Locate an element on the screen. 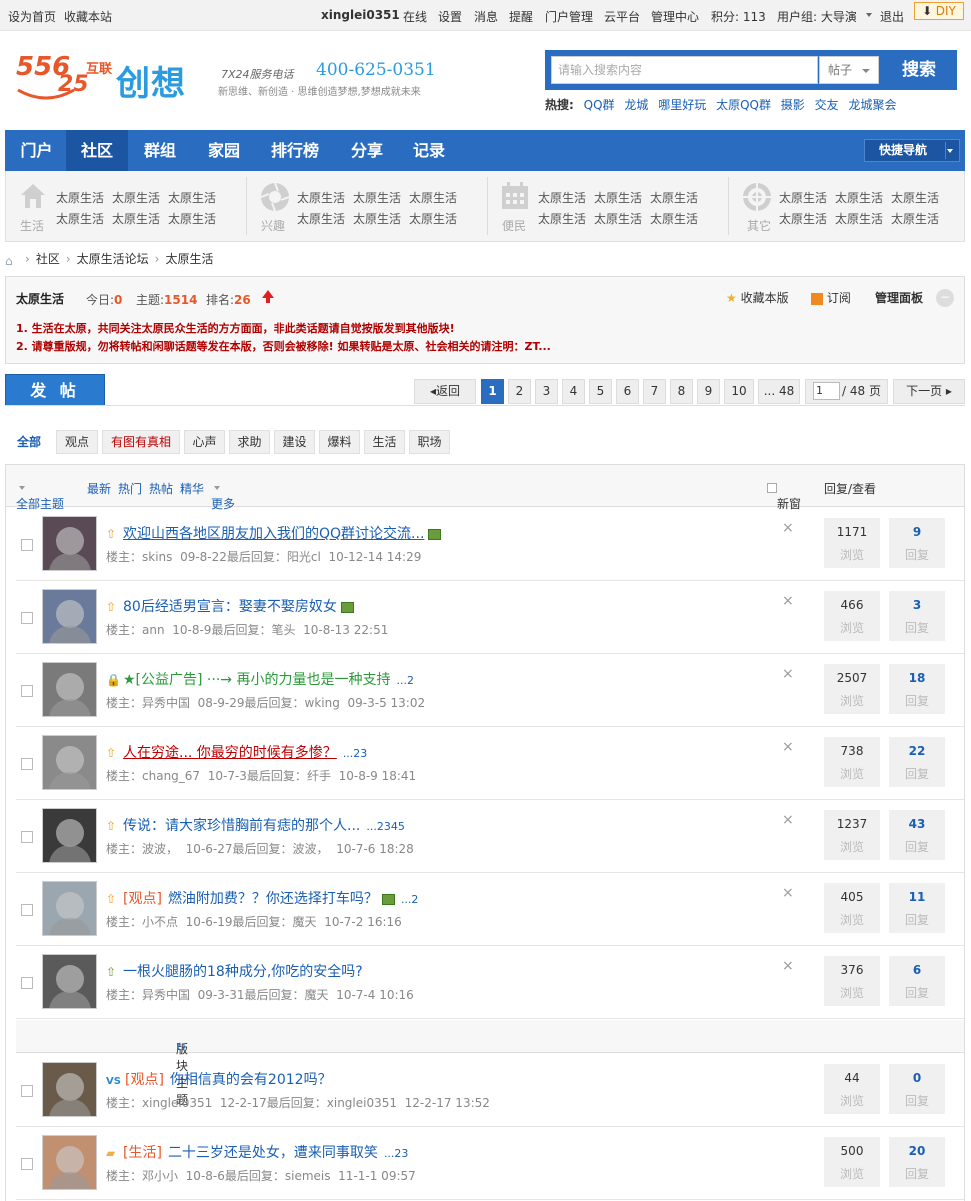 The width and height of the screenshot is (971, 1201). last-page-link: ... 48 is located at coordinates (779, 391).